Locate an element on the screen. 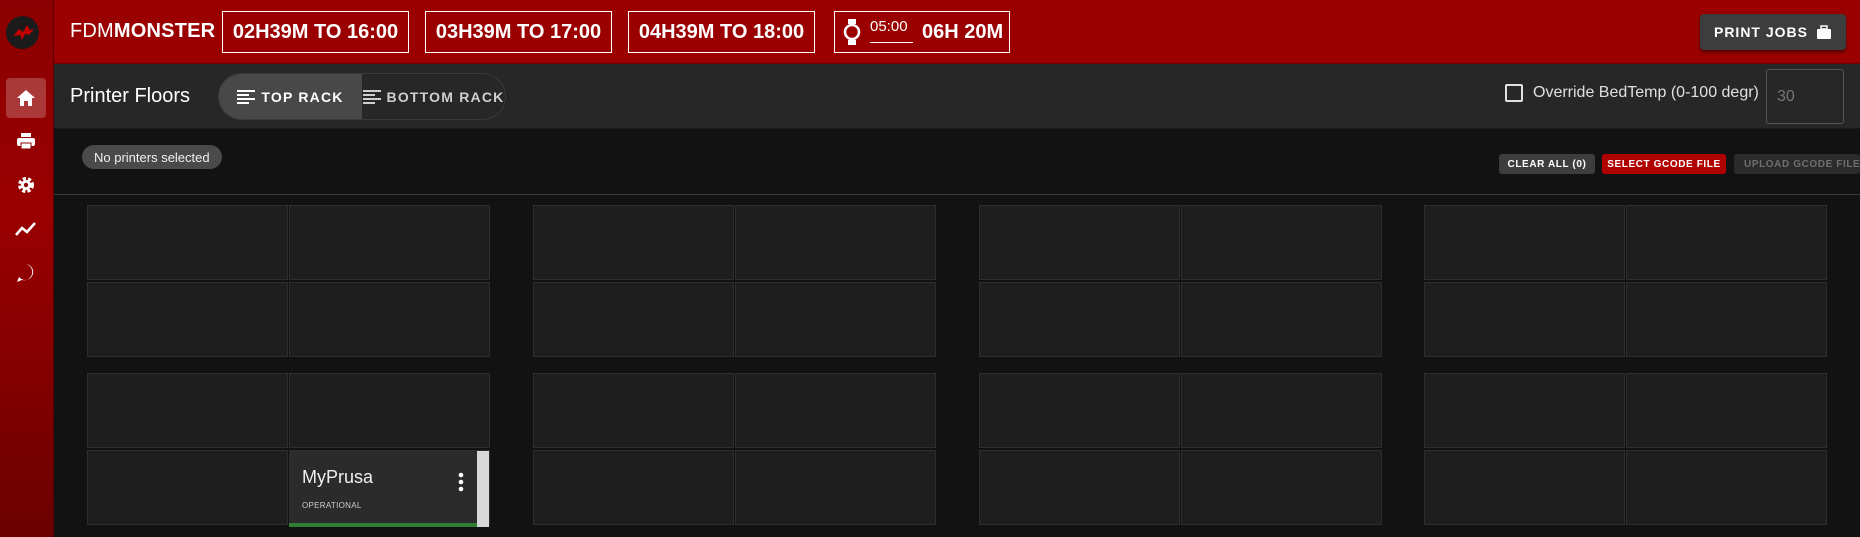 The height and width of the screenshot is (537, 1860). selection-chip: No printers selected is located at coordinates (152, 157).